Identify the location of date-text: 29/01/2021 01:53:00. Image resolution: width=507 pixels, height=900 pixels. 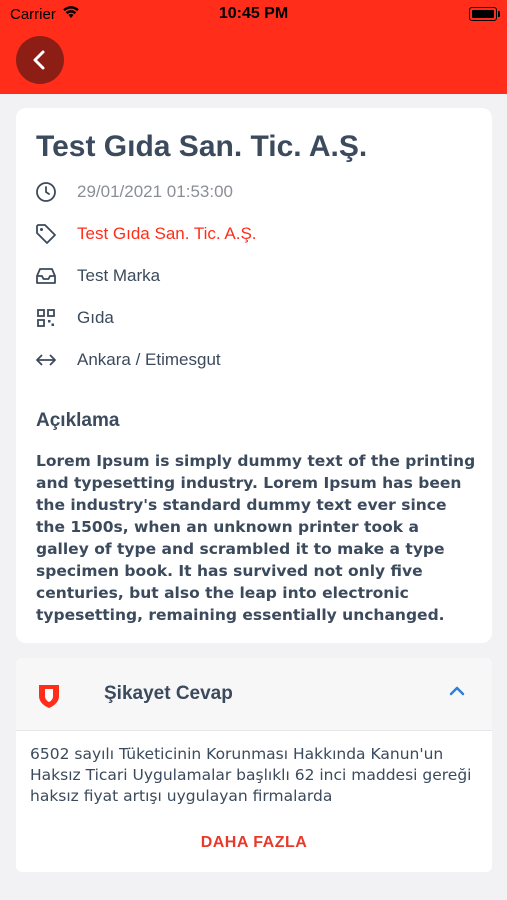
(155, 191).